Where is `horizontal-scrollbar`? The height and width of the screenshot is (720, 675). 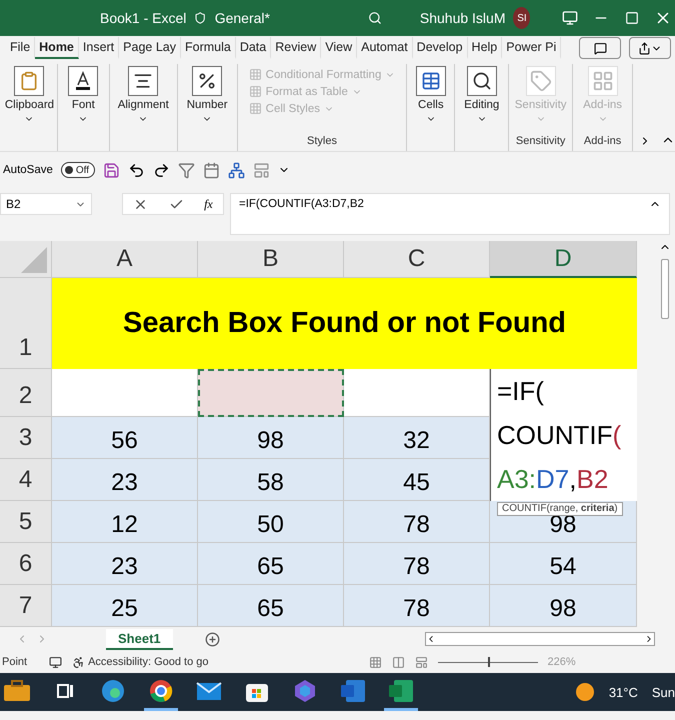
horizontal-scrollbar is located at coordinates (540, 639).